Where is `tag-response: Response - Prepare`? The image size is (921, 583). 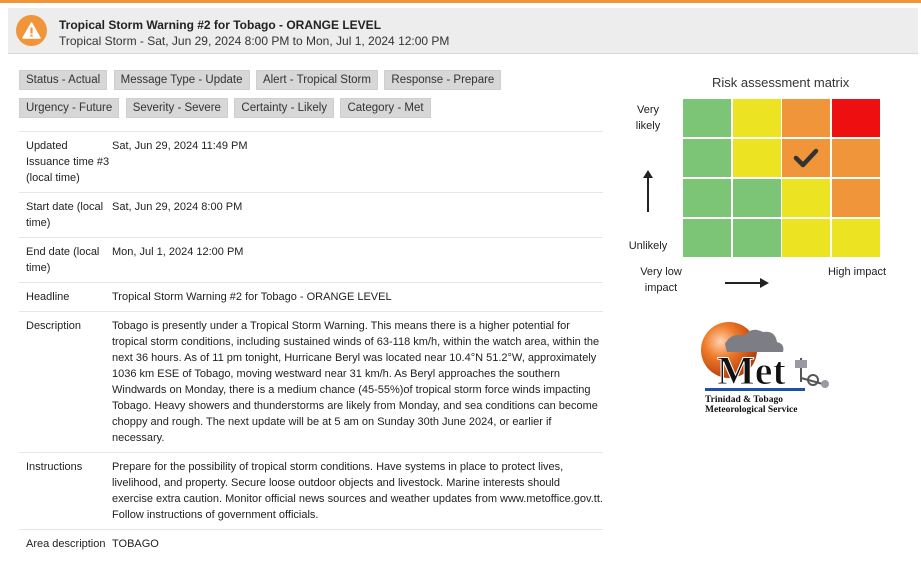 tag-response: Response - Prepare is located at coordinates (443, 80).